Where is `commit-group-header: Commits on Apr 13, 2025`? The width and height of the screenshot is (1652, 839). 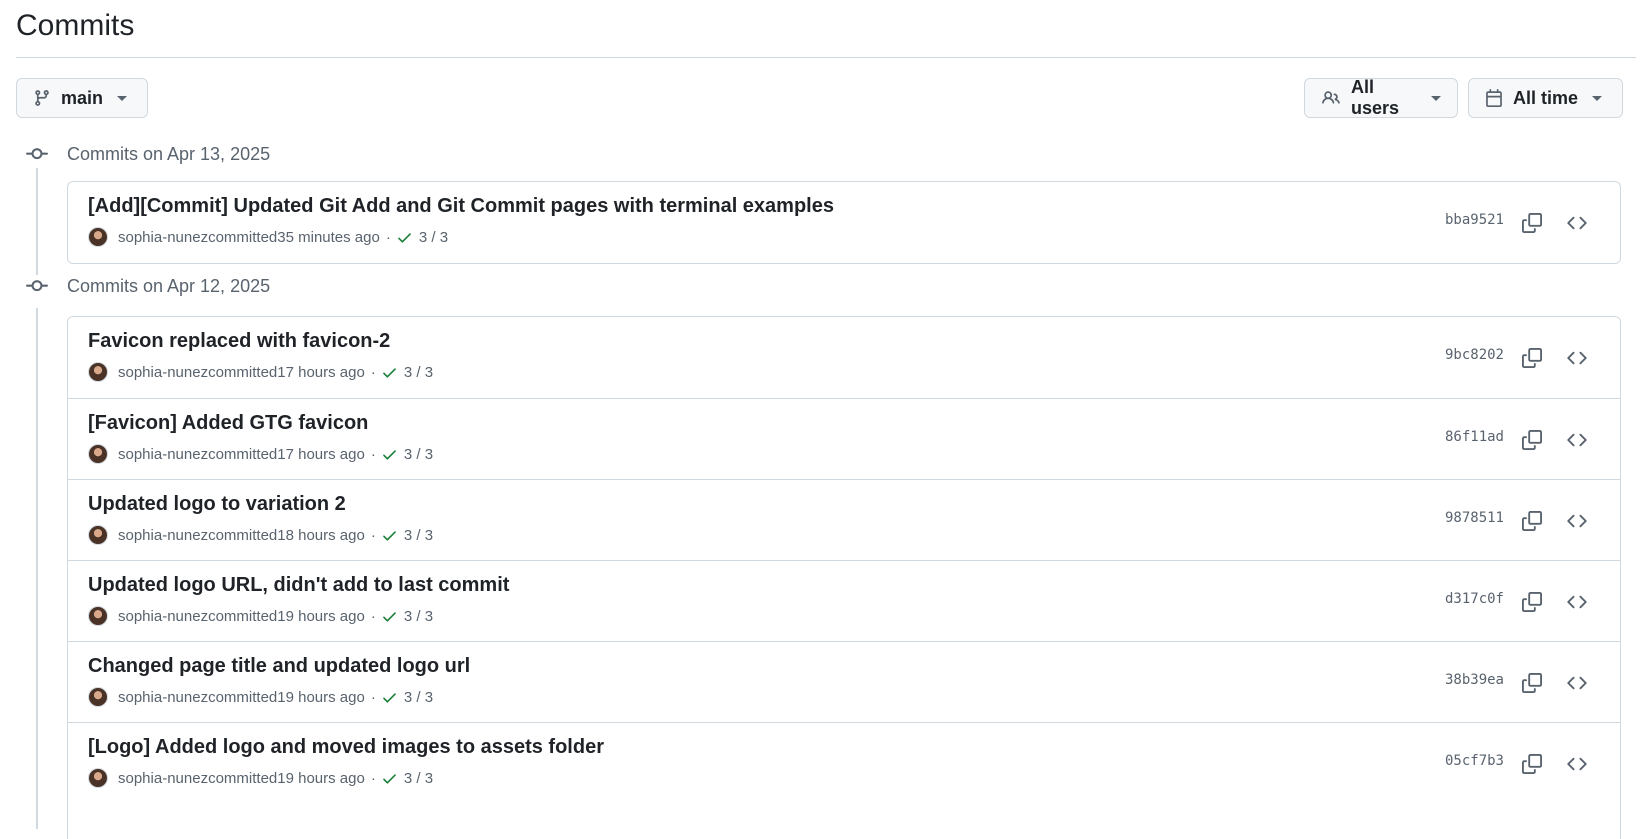 commit-group-header: Commits on Apr 13, 2025 is located at coordinates (148, 154).